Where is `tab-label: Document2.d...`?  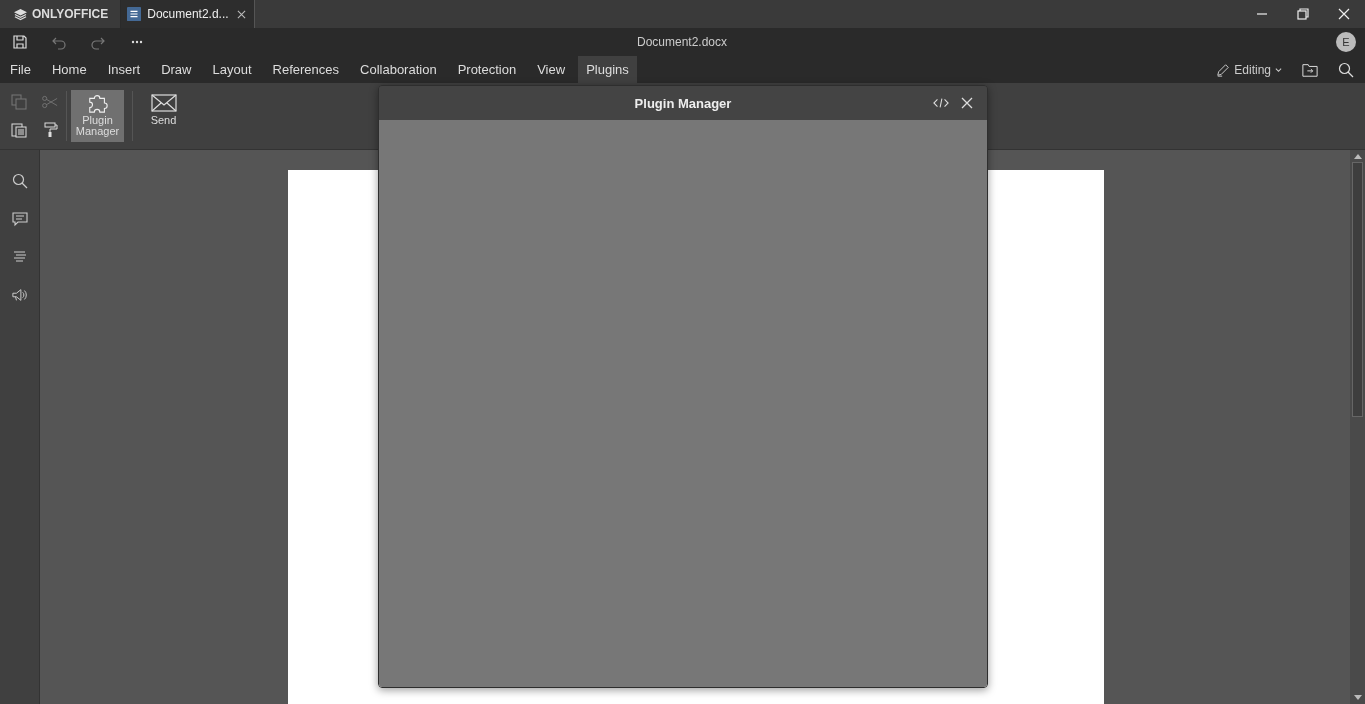
tab-label: Document2.d... is located at coordinates (188, 14).